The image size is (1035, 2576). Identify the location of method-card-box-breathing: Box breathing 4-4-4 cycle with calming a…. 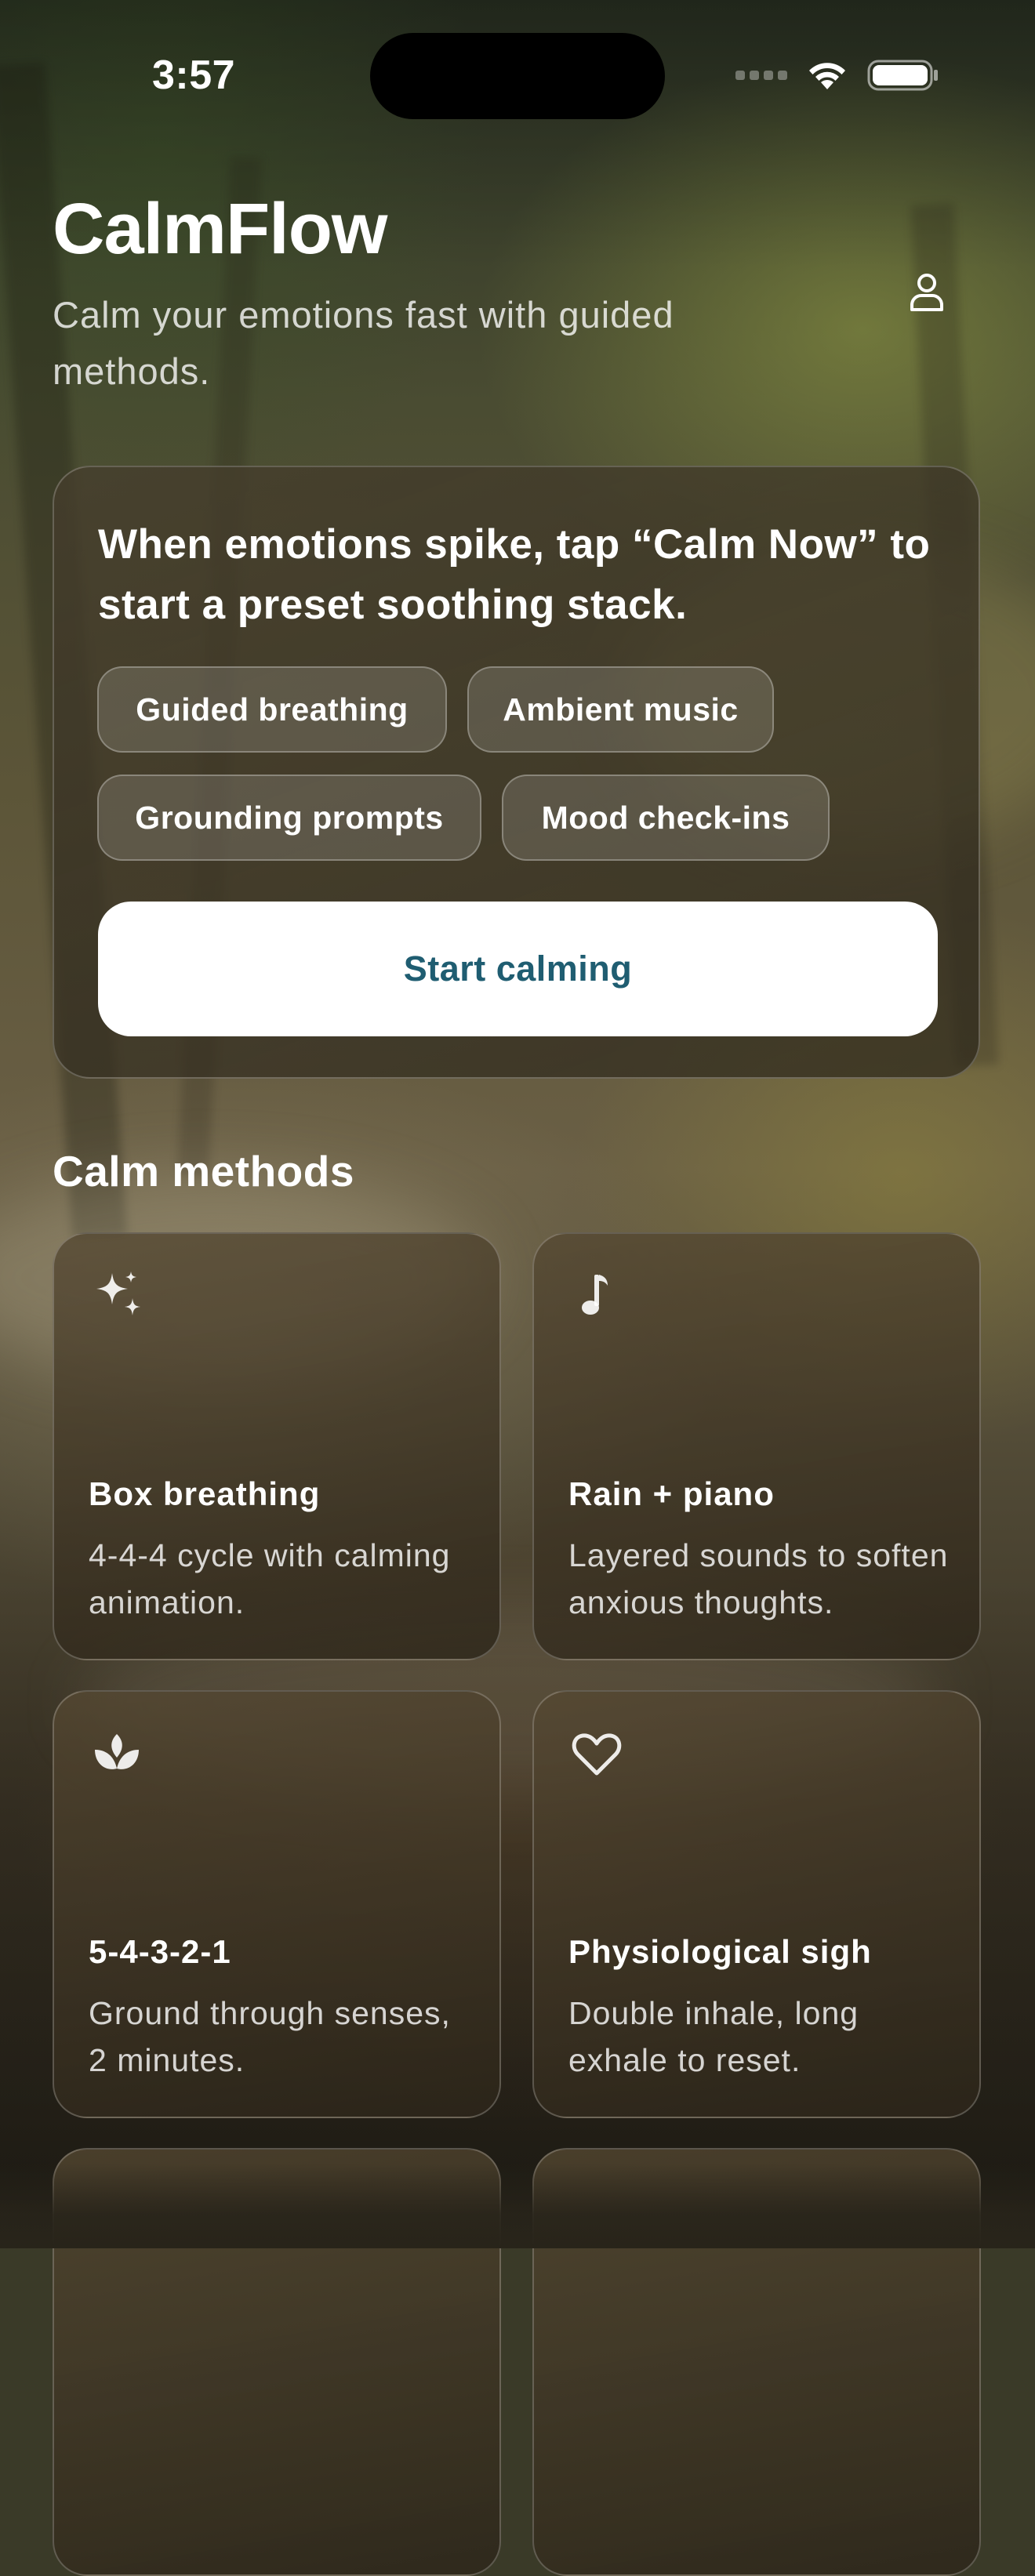
(277, 1446).